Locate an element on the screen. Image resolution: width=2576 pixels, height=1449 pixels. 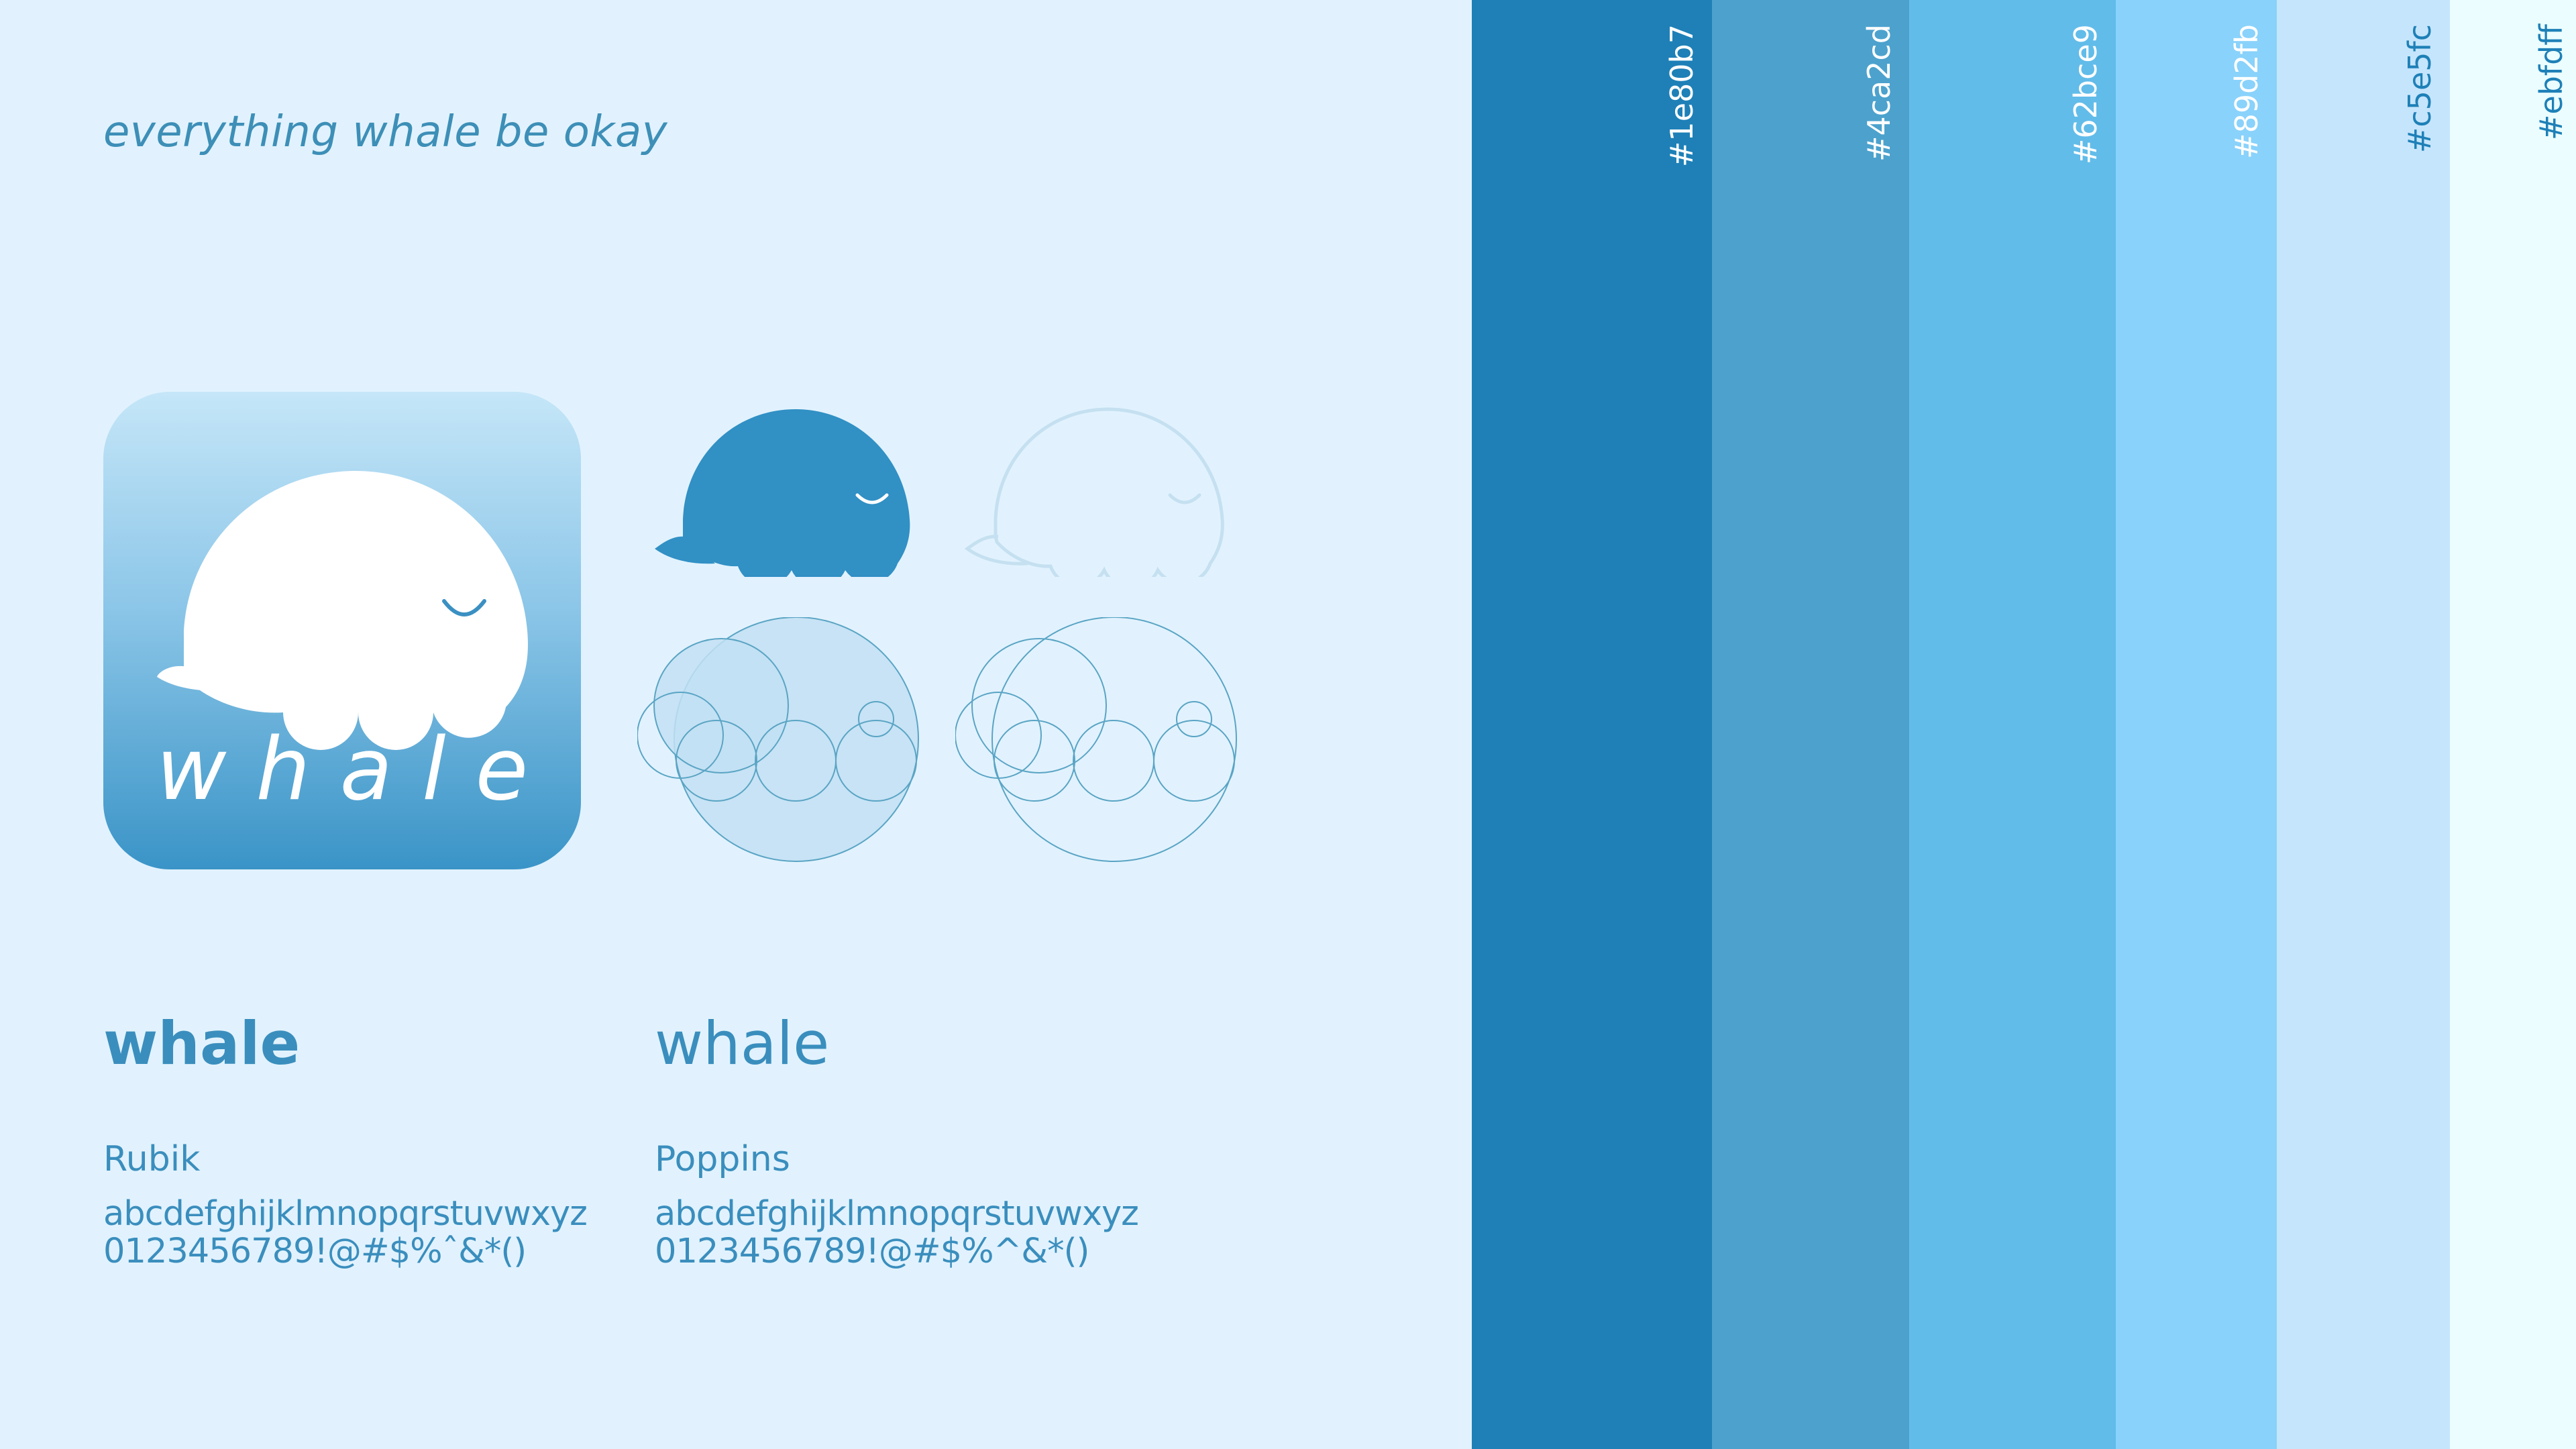
primary-font-lowercase: abcdefghijklmnopqrstuvwxyz is located at coordinates (345, 1214).